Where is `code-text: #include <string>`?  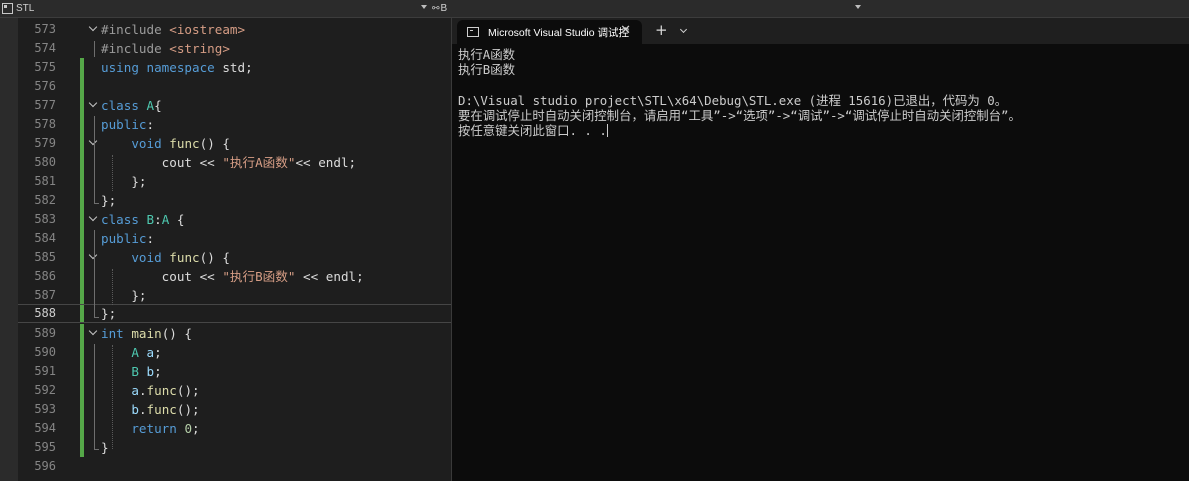
code-text: #include <string> is located at coordinates (165, 48).